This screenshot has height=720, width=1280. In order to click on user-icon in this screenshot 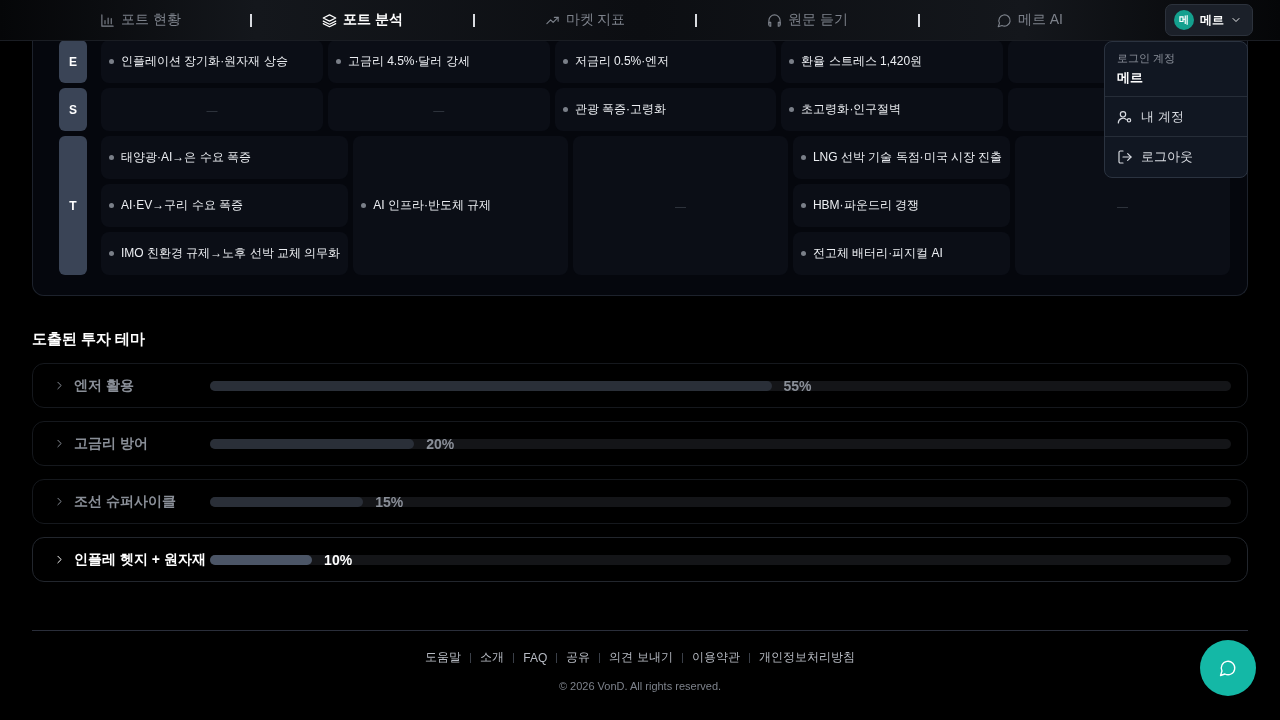, I will do `click(1125, 116)`.